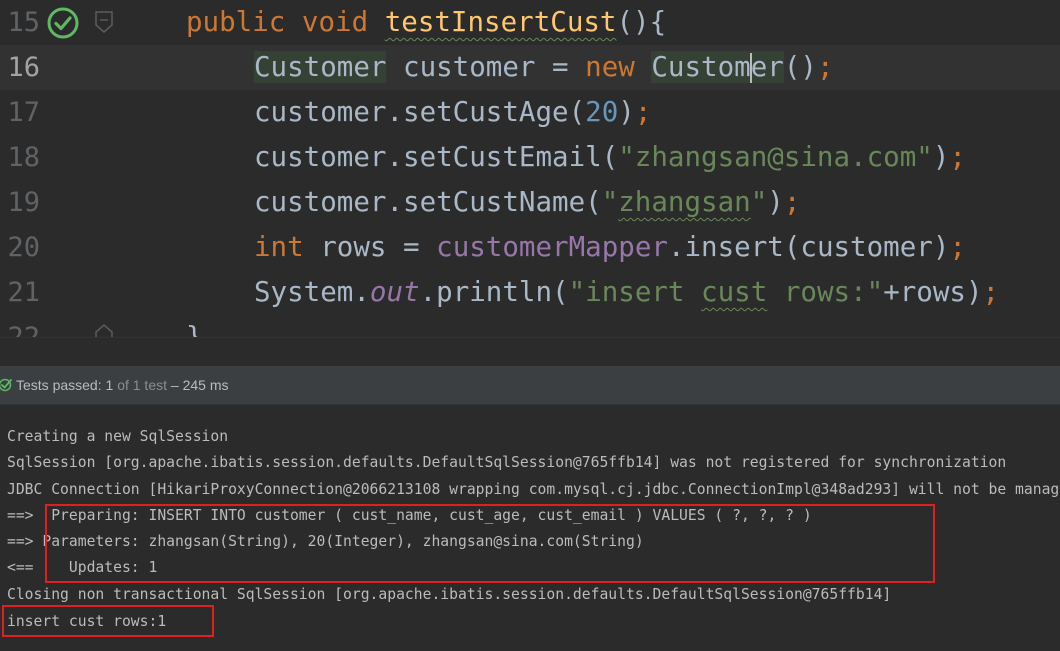 Image resolution: width=1060 pixels, height=651 pixels. Describe the element at coordinates (800, 67) in the screenshot. I see `punctuation: ()` at that location.